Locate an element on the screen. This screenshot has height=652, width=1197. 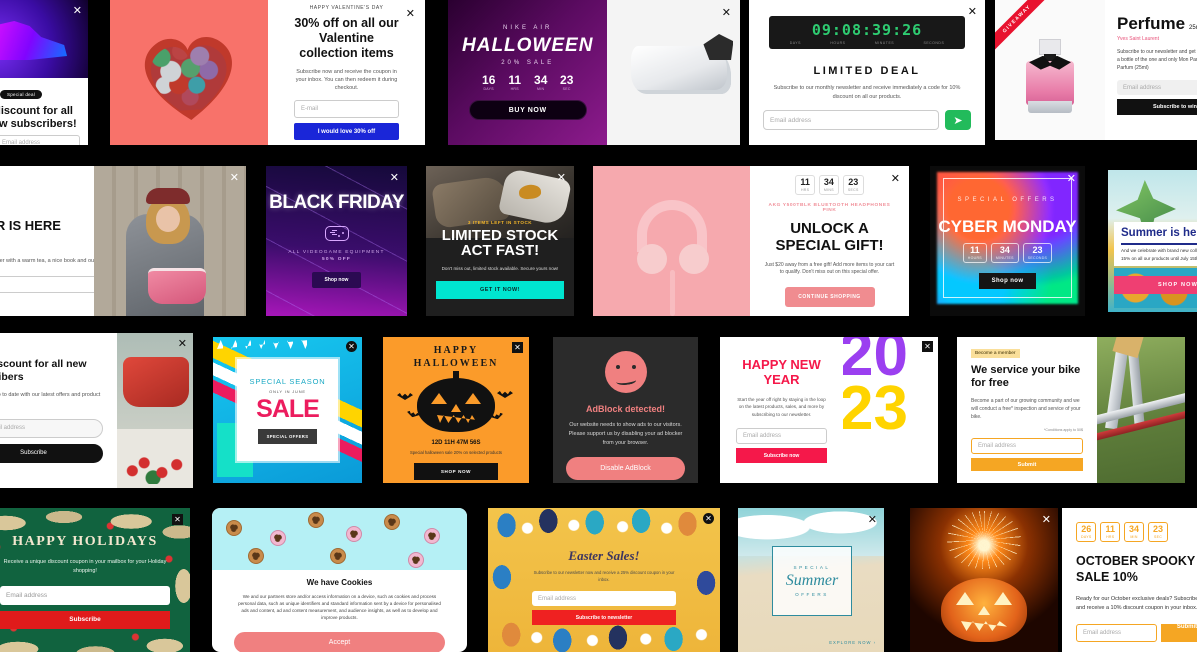
accept-button: Accept is located at coordinates (339, 642).